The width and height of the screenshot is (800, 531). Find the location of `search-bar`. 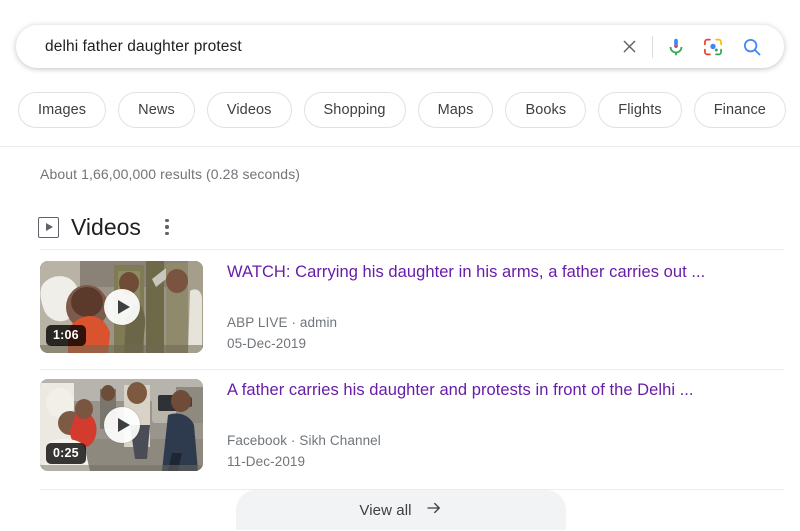

search-bar is located at coordinates (400, 46).